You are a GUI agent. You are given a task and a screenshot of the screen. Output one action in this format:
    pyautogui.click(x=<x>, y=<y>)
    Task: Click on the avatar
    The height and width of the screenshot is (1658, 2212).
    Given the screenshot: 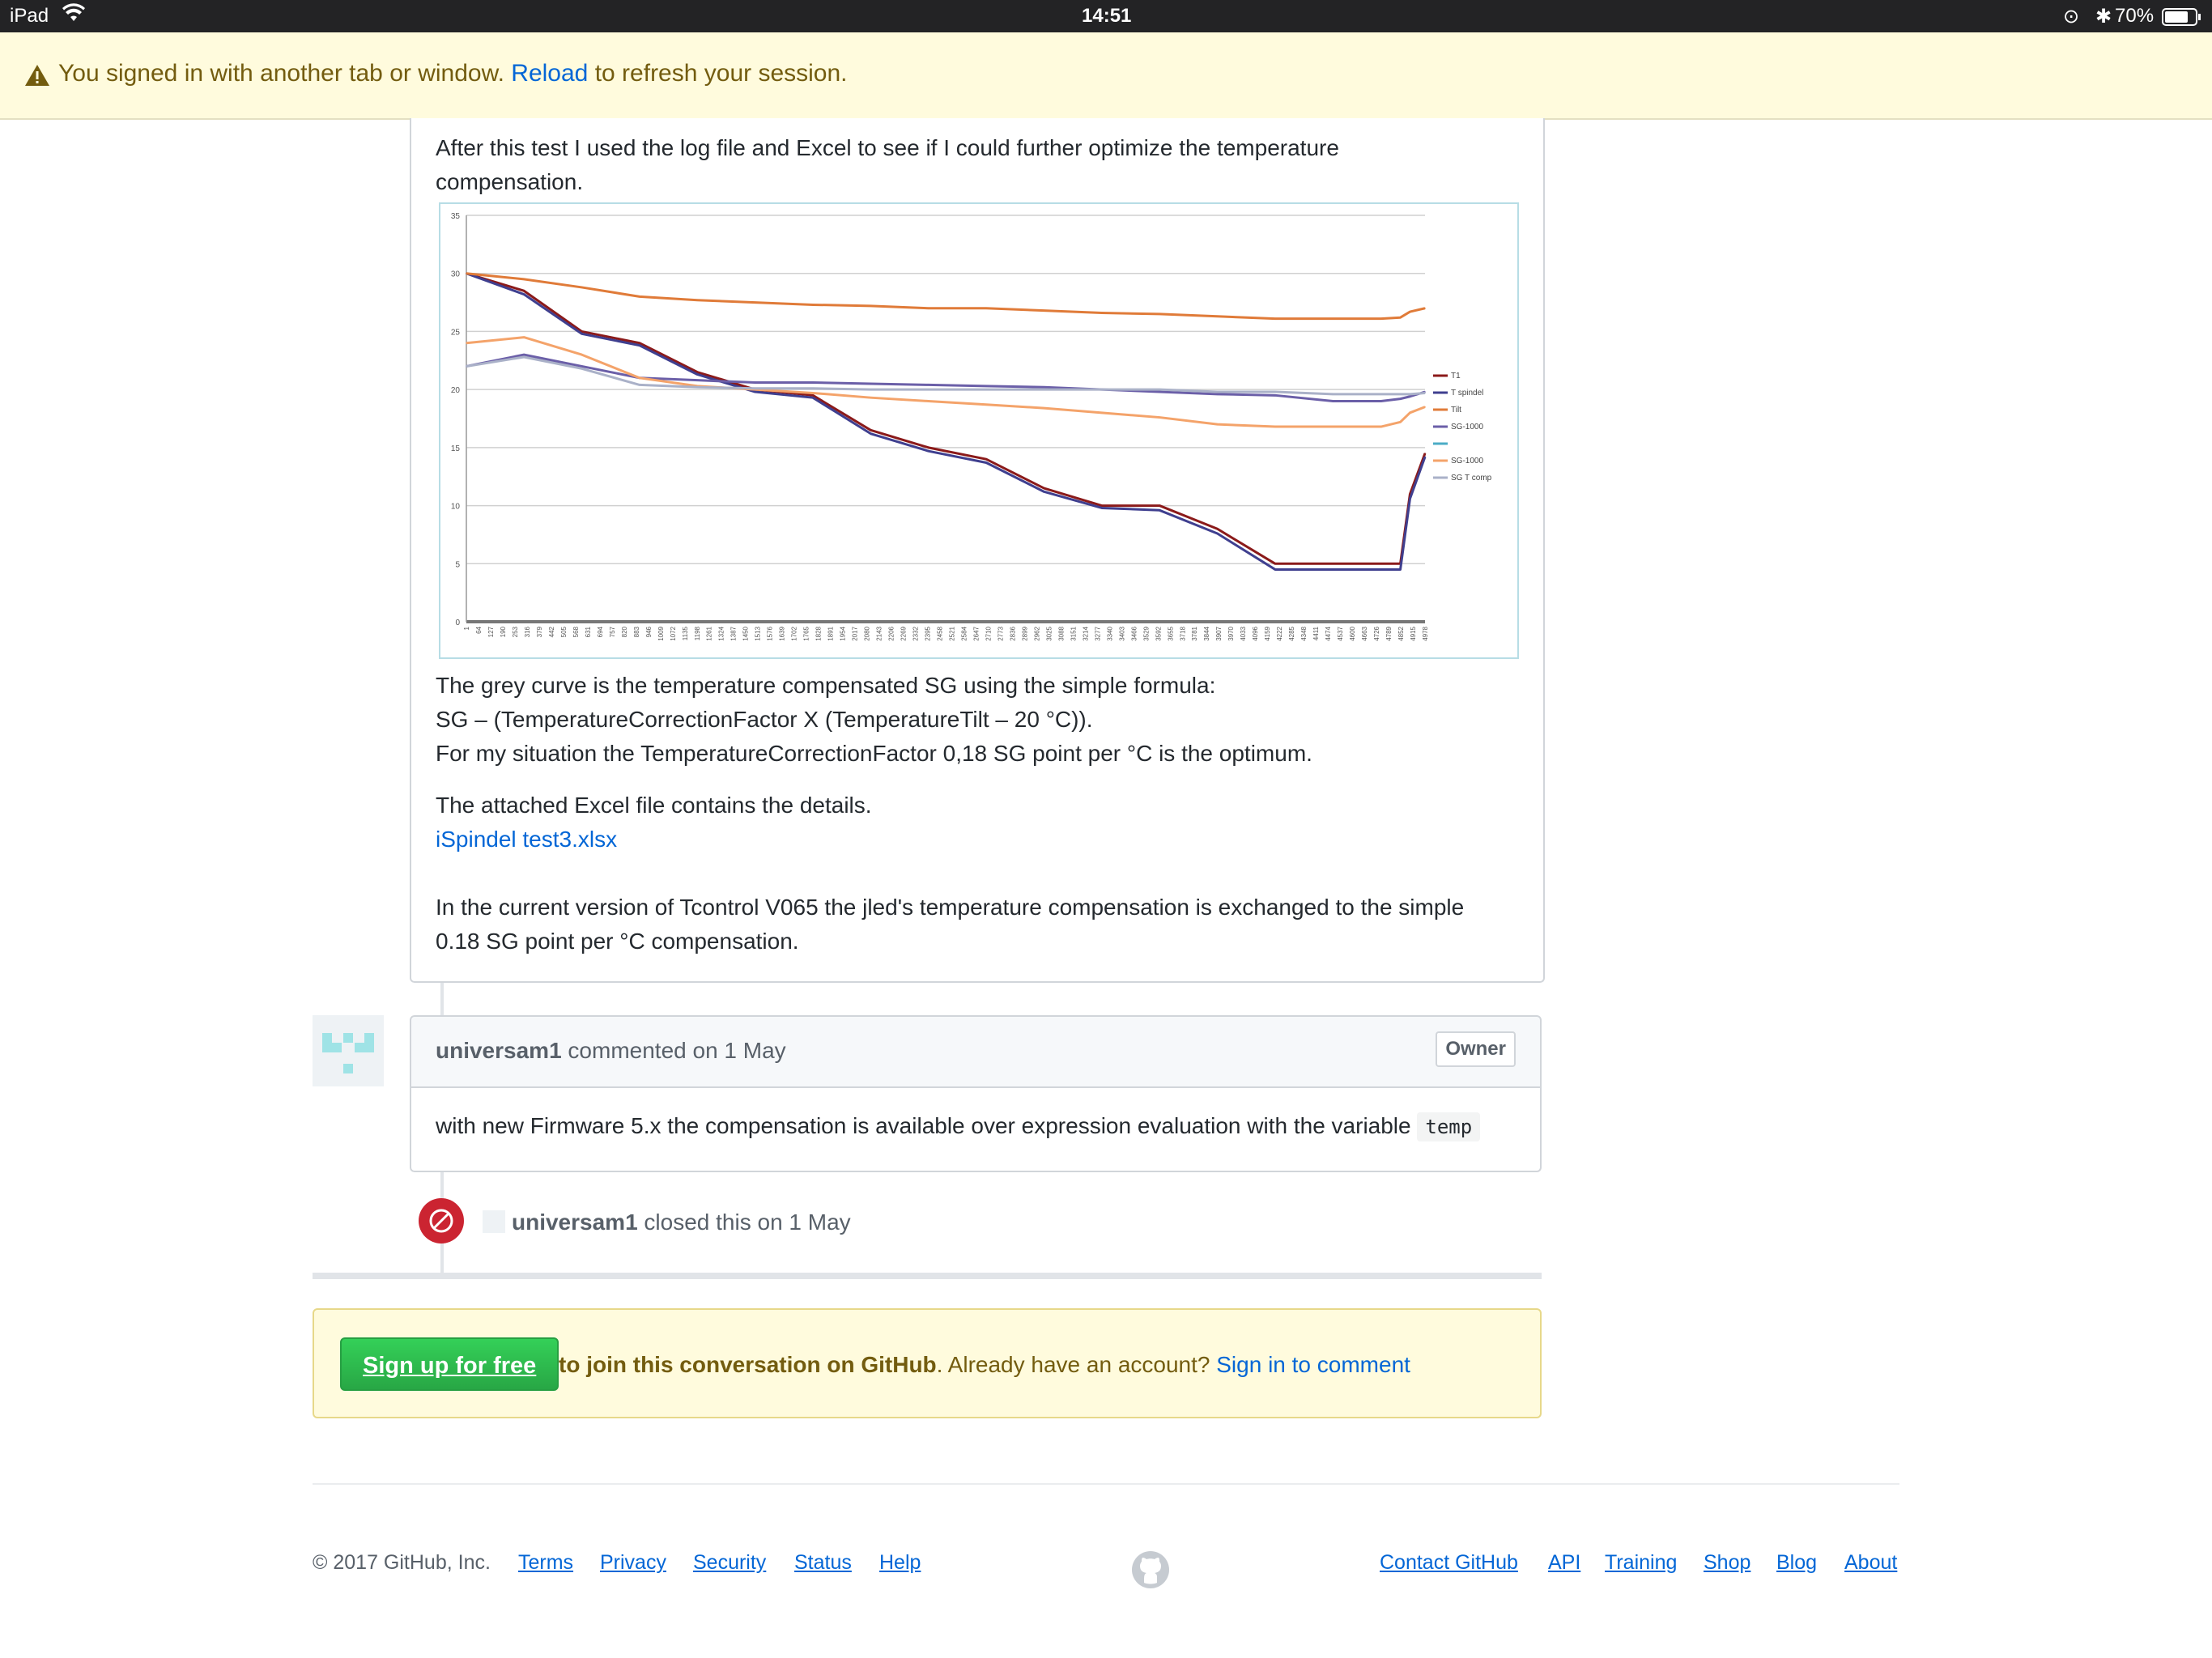 What is the action you would take?
    pyautogui.click(x=349, y=1050)
    